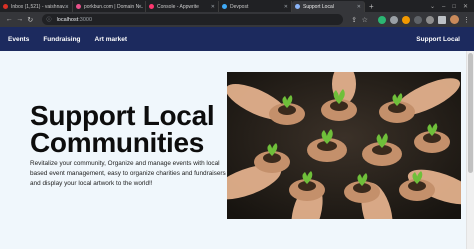 This screenshot has width=474, height=249. I want to click on extension-dark-icon, so click(418, 19).